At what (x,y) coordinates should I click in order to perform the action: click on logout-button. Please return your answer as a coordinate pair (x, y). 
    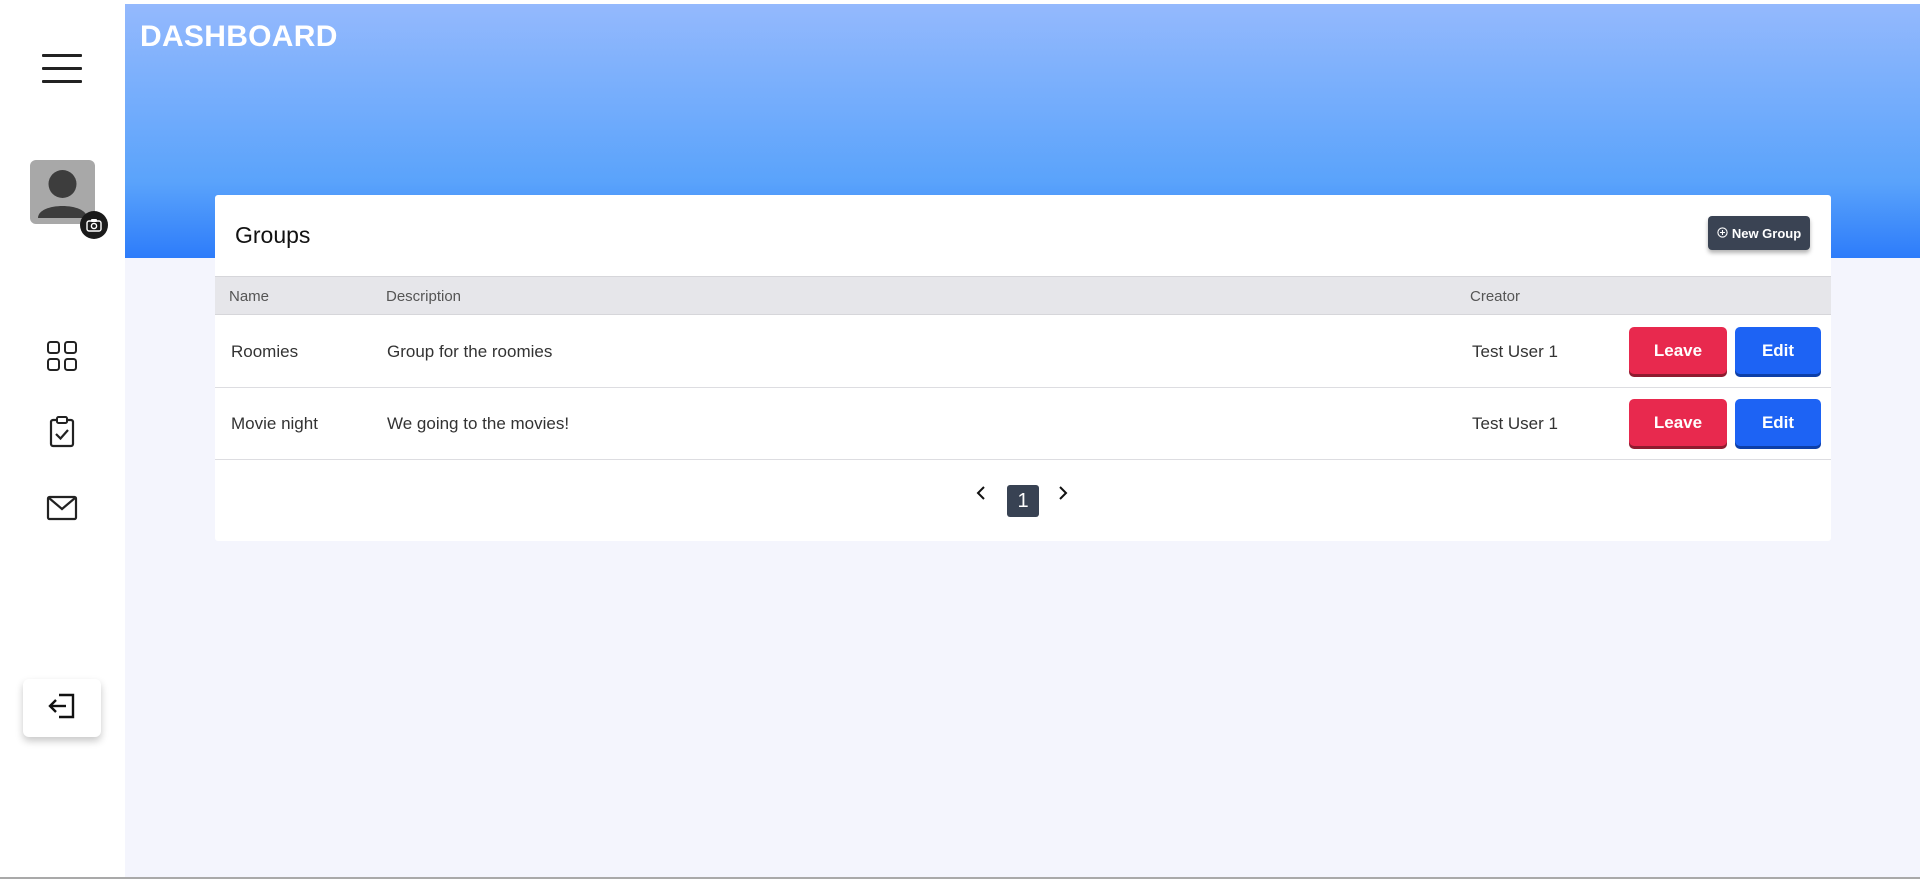
    Looking at the image, I should click on (62, 708).